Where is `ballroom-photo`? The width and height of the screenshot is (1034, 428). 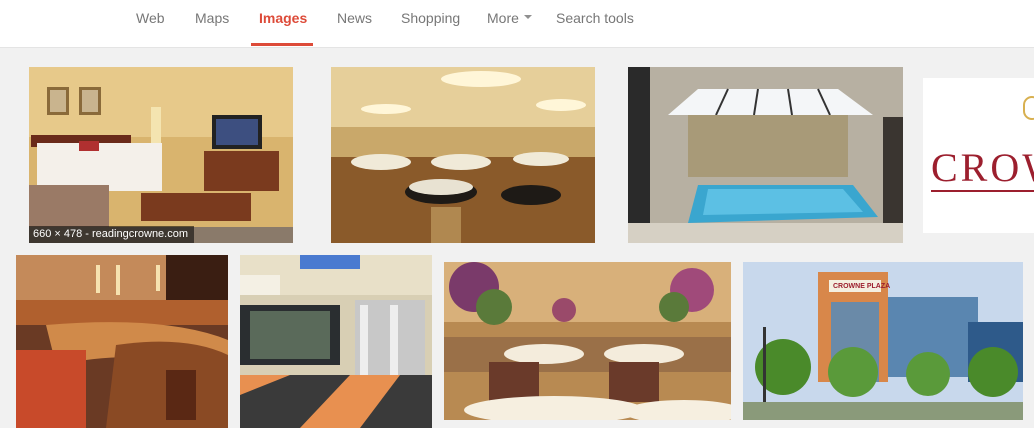 ballroom-photo is located at coordinates (463, 155).